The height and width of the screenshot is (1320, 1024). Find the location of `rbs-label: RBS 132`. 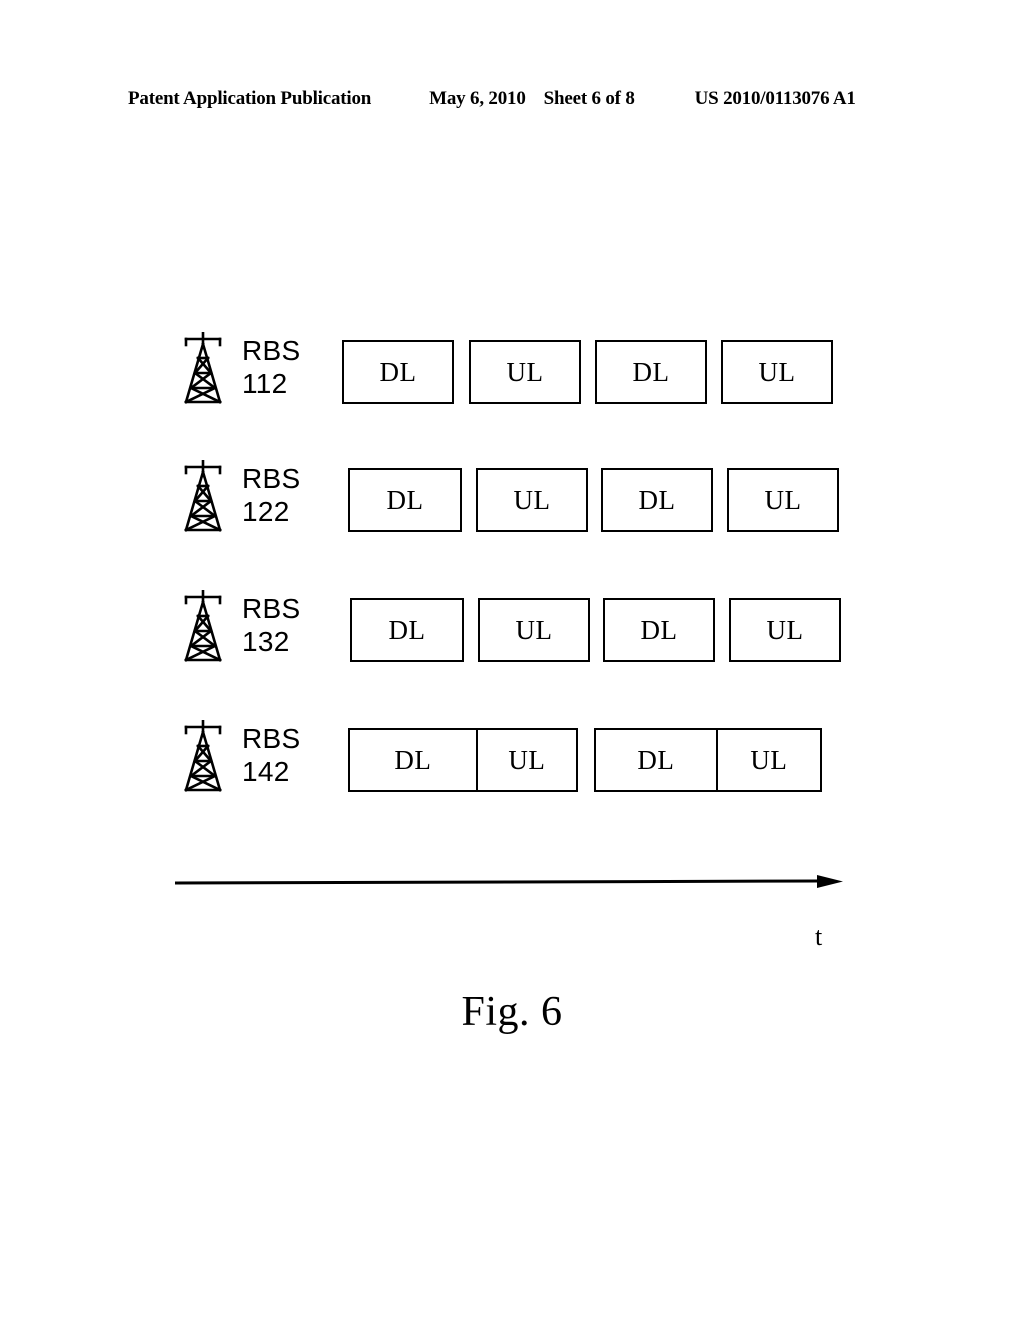

rbs-label: RBS 132 is located at coordinates (282, 625).